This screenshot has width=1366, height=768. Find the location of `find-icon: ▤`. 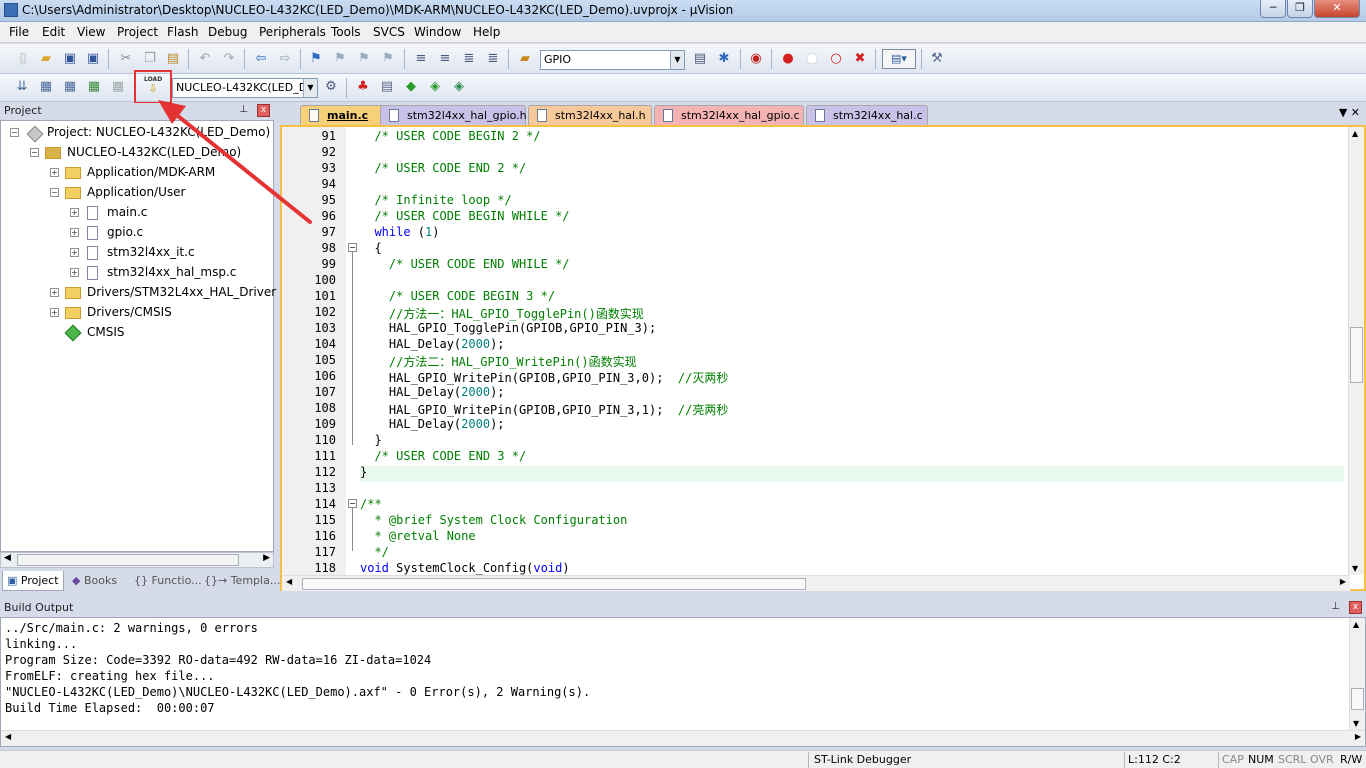

find-icon: ▤ is located at coordinates (700, 59).